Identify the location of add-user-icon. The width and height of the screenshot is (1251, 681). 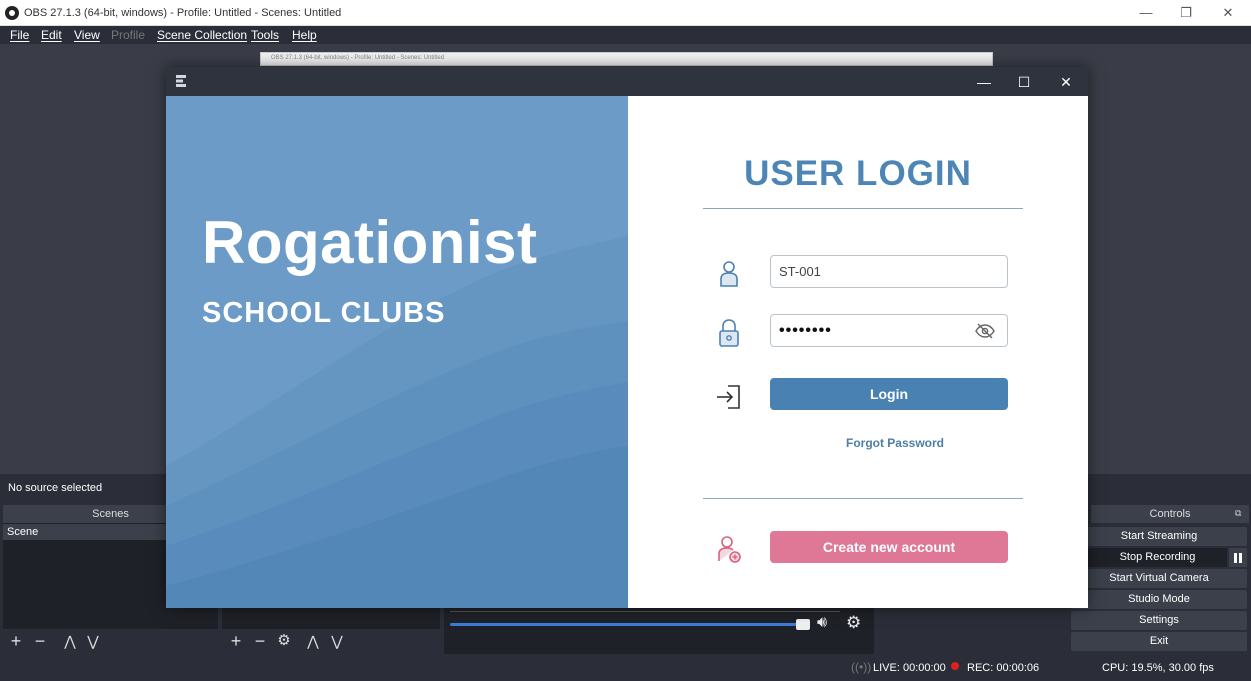
(729, 549).